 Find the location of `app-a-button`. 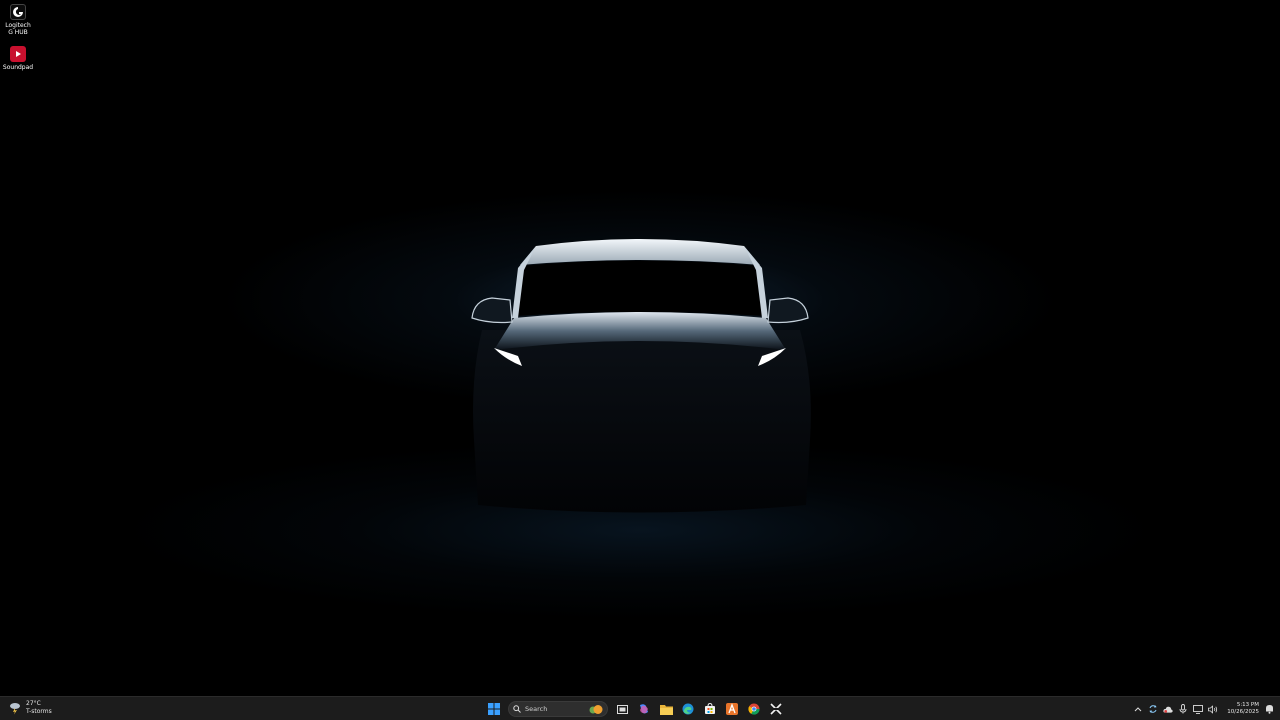

app-a-button is located at coordinates (732, 709).